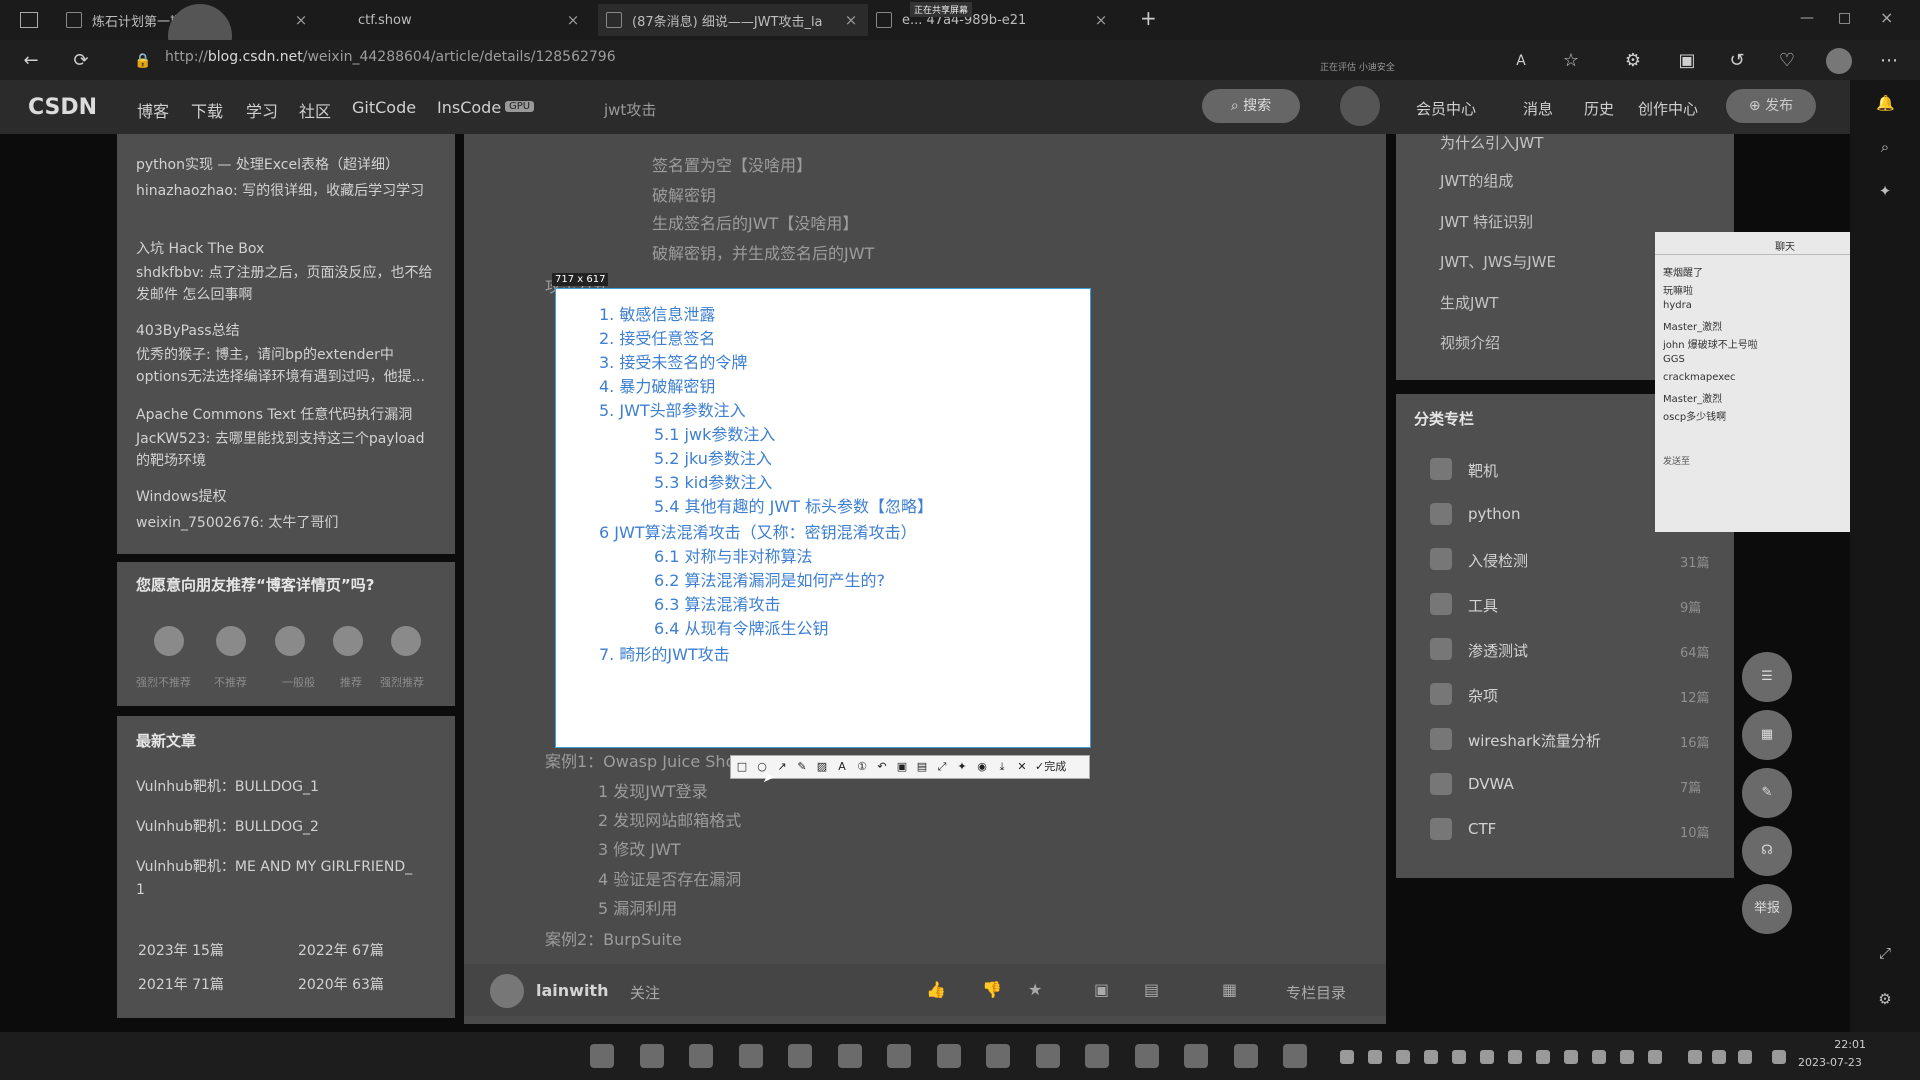 This screenshot has width=1920, height=1080. What do you see at coordinates (469, 107) in the screenshot?
I see `nav-inscode: InsCode` at bounding box center [469, 107].